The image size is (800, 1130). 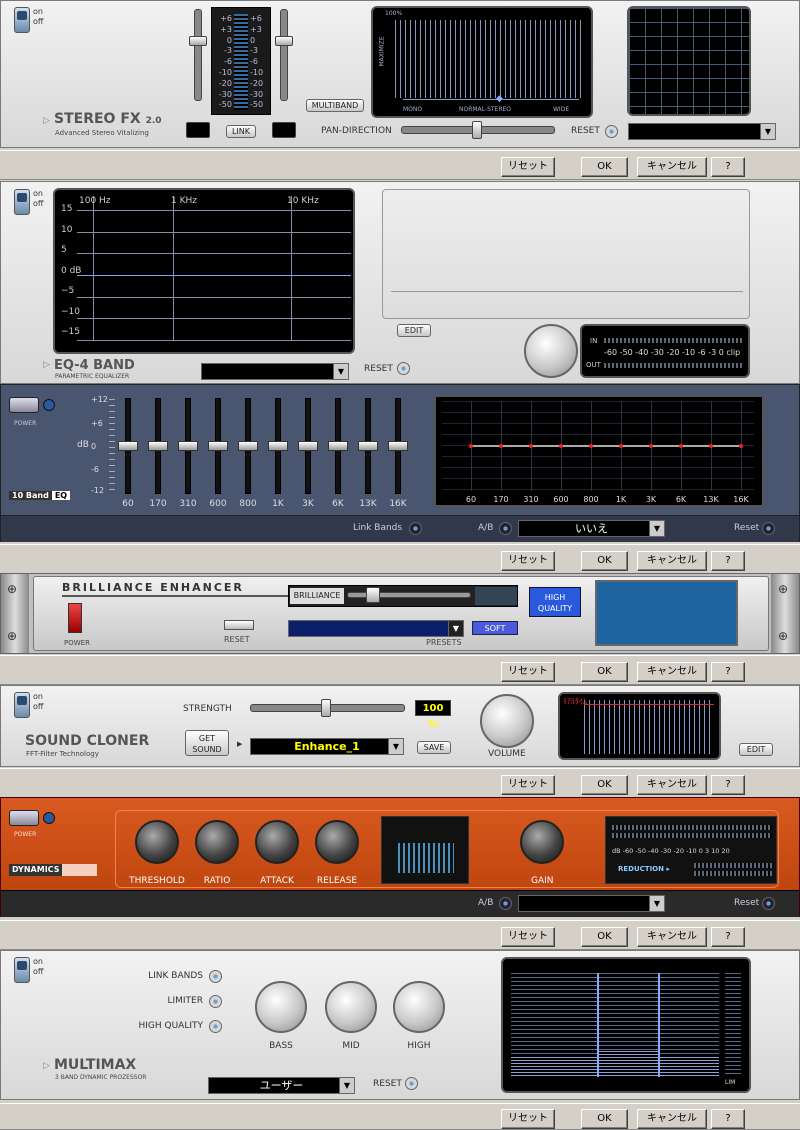 What do you see at coordinates (591, 528) in the screenshot?
I see `preset-dropdown: いいえ ▼` at bounding box center [591, 528].